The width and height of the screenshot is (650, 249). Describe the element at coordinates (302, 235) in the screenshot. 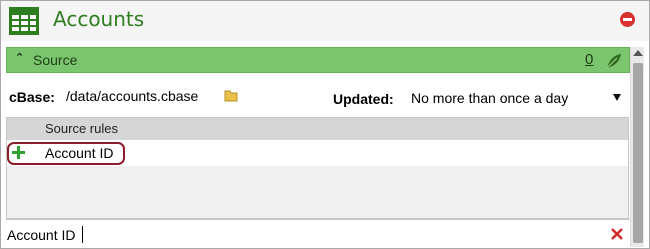

I see `rule-input` at that location.